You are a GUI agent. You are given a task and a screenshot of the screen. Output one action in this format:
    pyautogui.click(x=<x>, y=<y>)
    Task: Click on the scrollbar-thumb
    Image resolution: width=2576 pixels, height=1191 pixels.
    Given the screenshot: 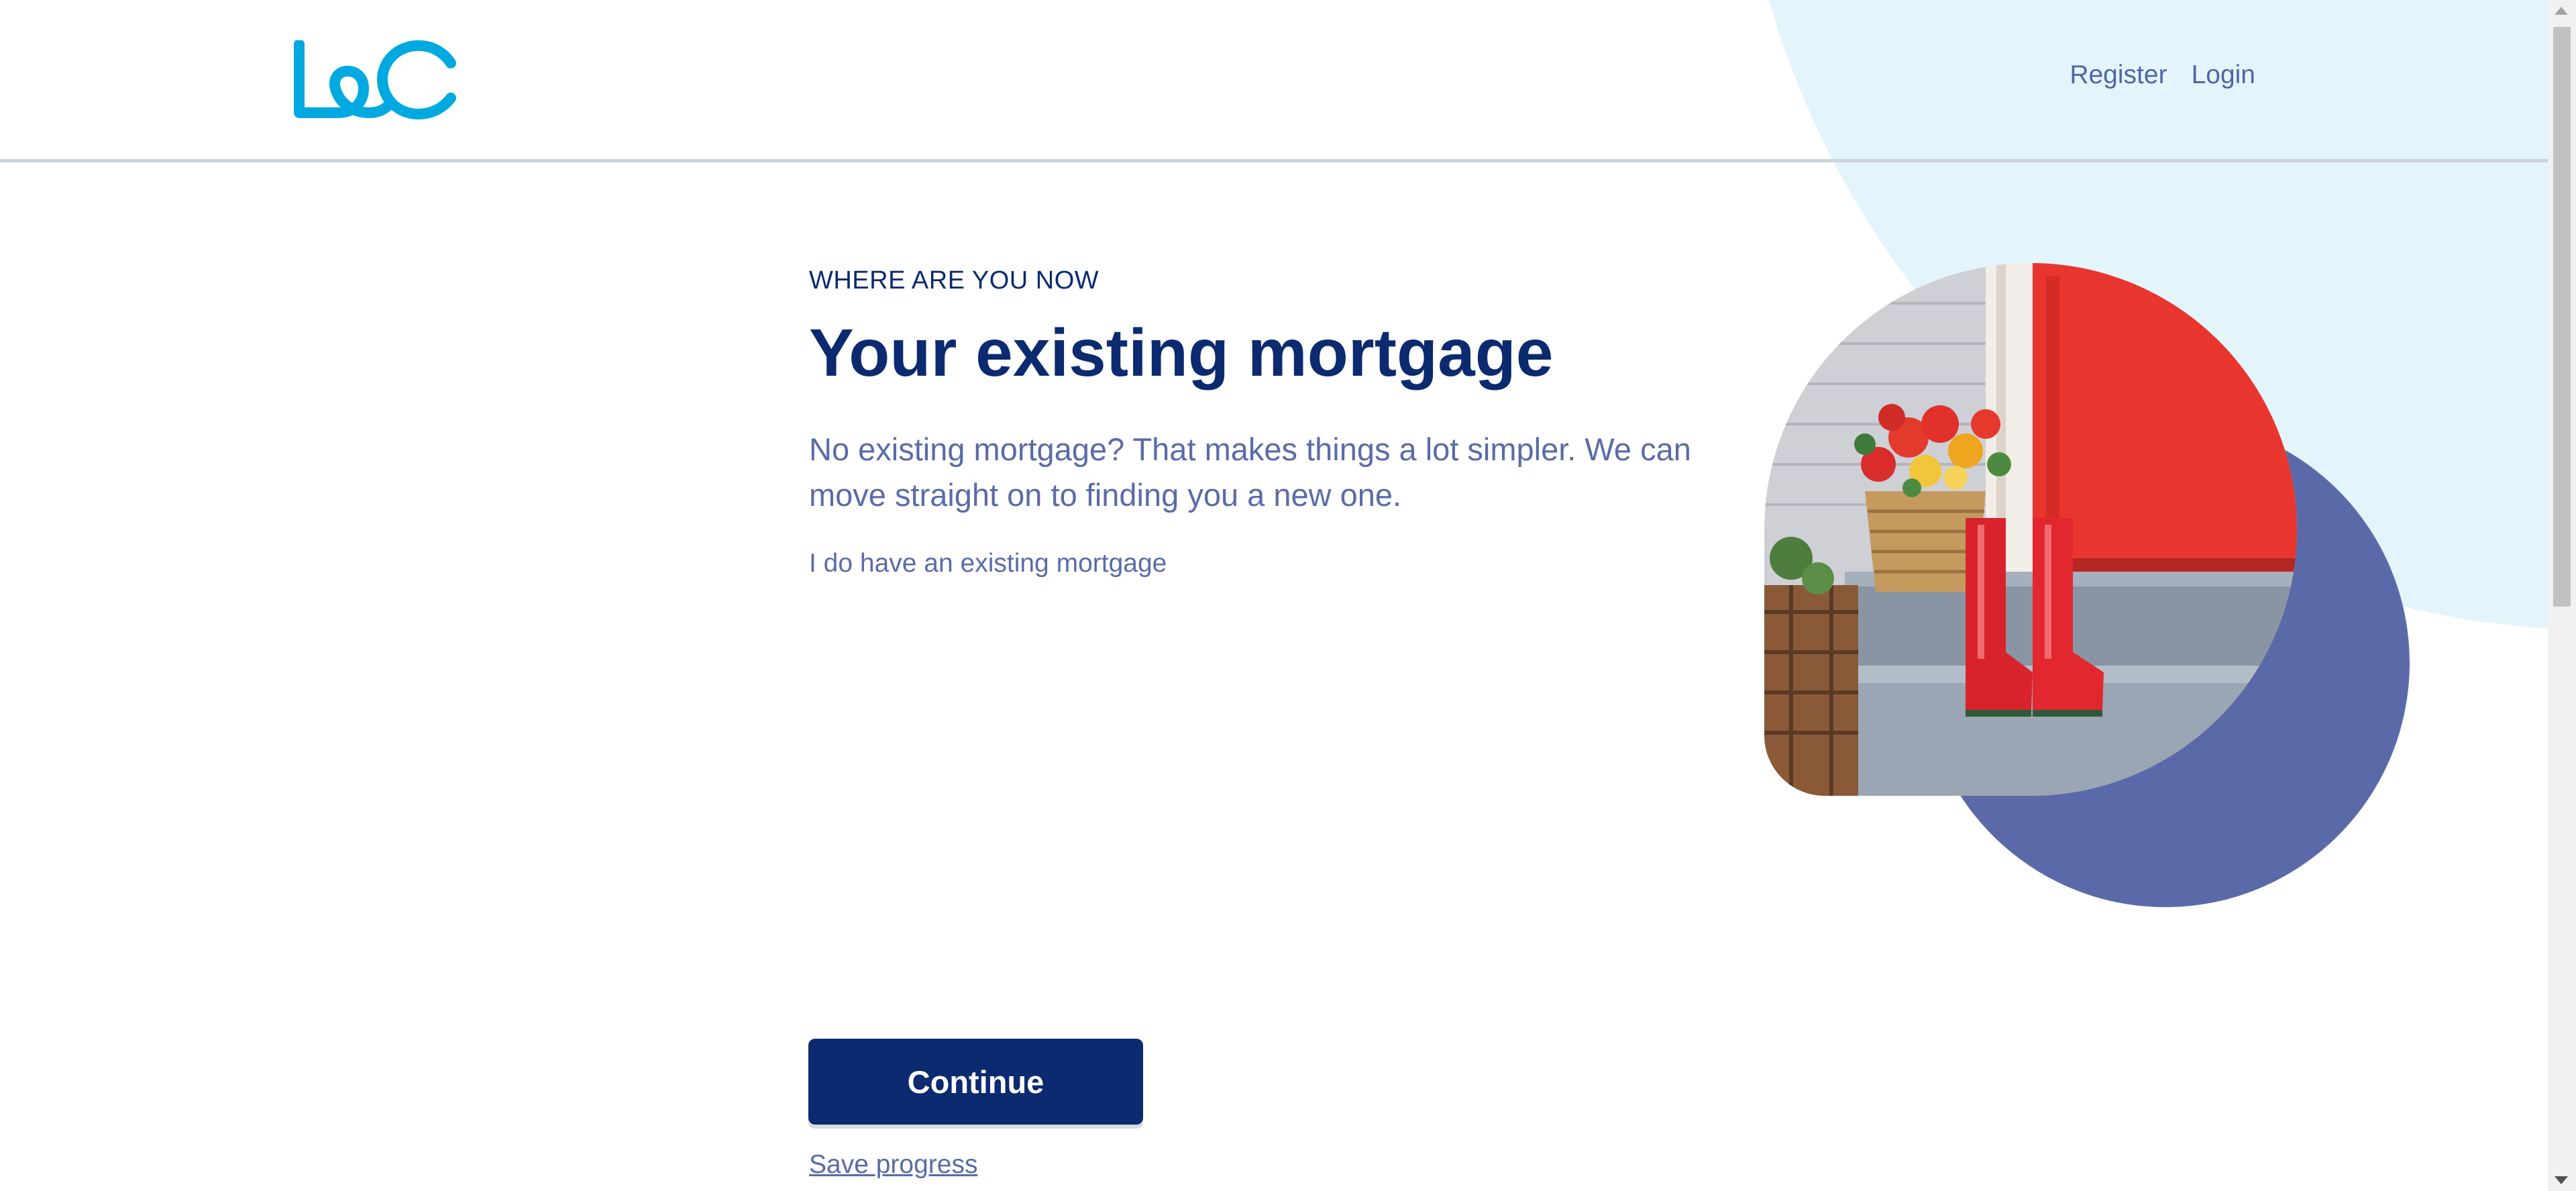 What is the action you would take?
    pyautogui.click(x=2562, y=317)
    